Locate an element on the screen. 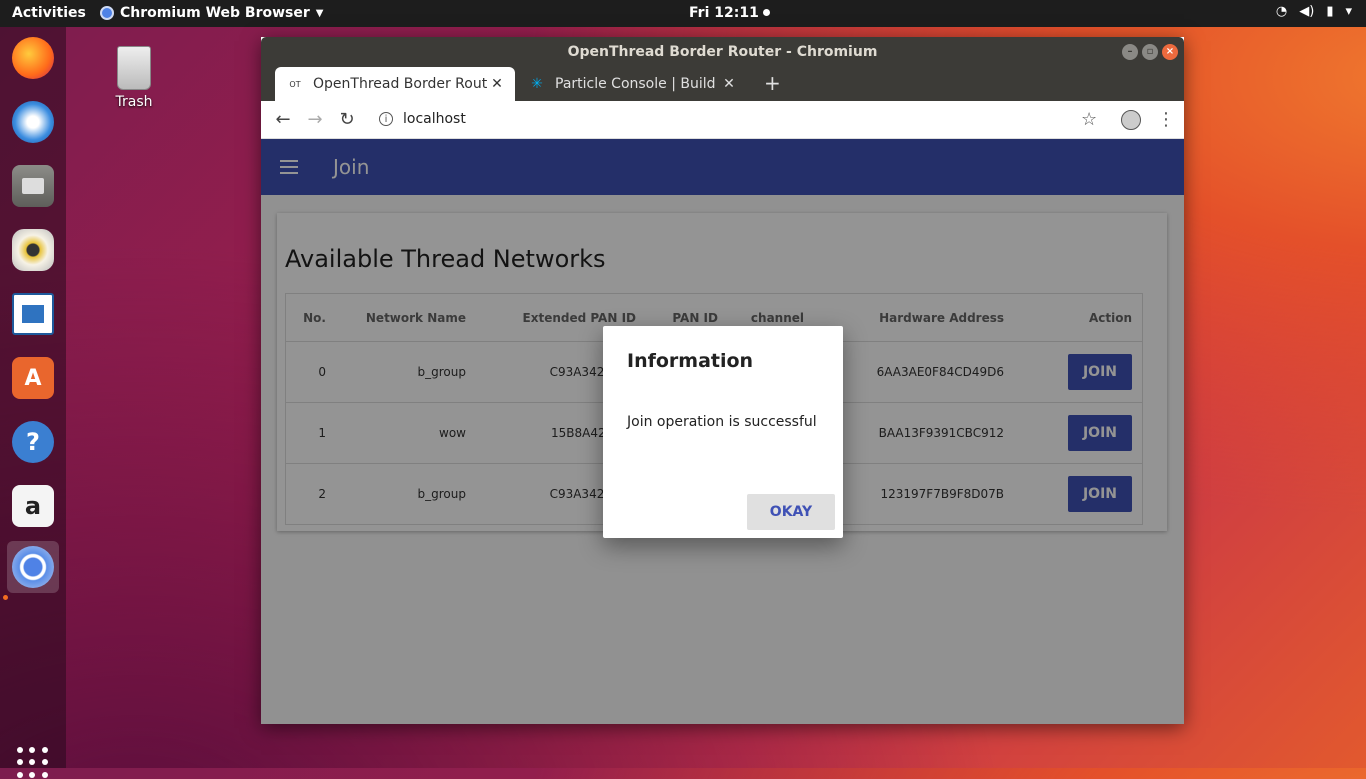 Image resolution: width=1366 pixels, height=779 pixels. dock-help: ? is located at coordinates (33, 442).